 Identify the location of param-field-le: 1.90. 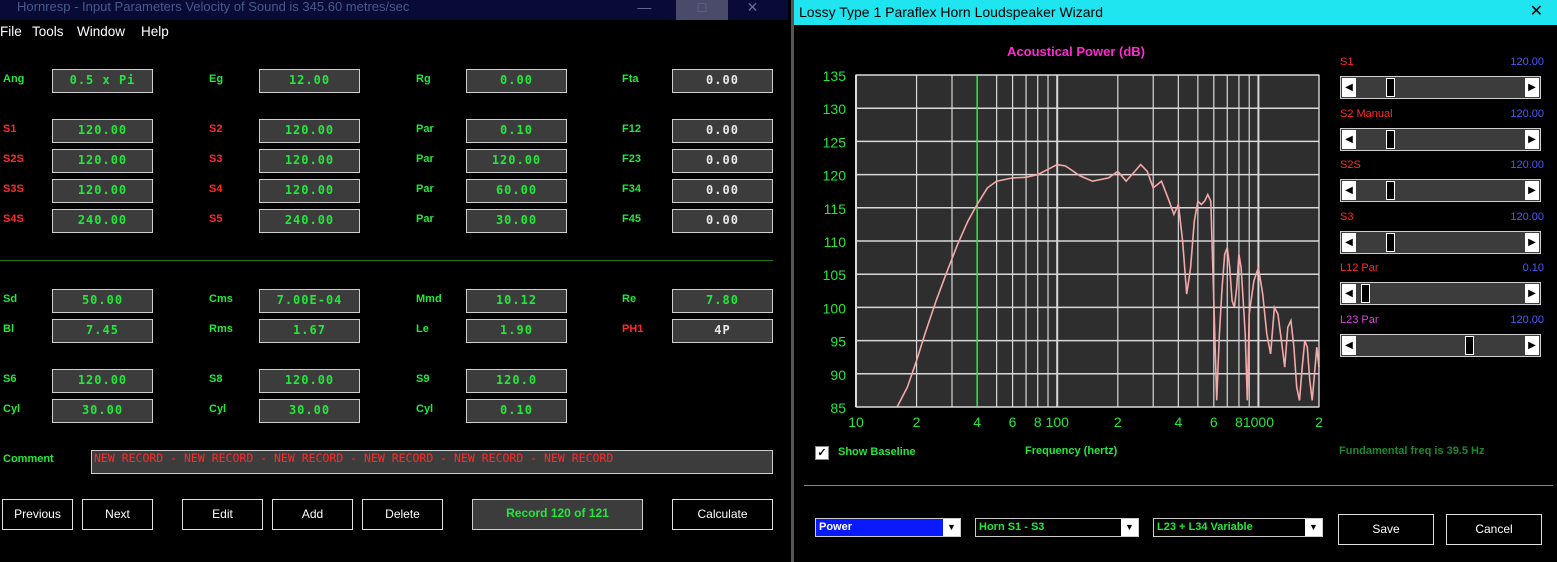
(516, 331).